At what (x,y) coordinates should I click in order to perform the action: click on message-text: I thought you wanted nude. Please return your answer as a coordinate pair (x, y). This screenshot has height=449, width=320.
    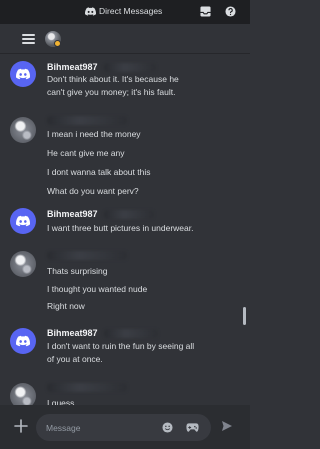
    Looking at the image, I should click on (97, 289).